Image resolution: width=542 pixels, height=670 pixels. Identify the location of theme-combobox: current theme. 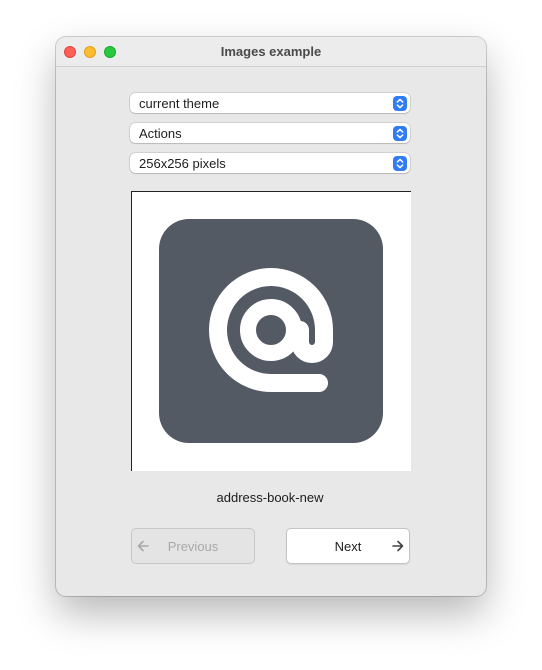
(270, 103).